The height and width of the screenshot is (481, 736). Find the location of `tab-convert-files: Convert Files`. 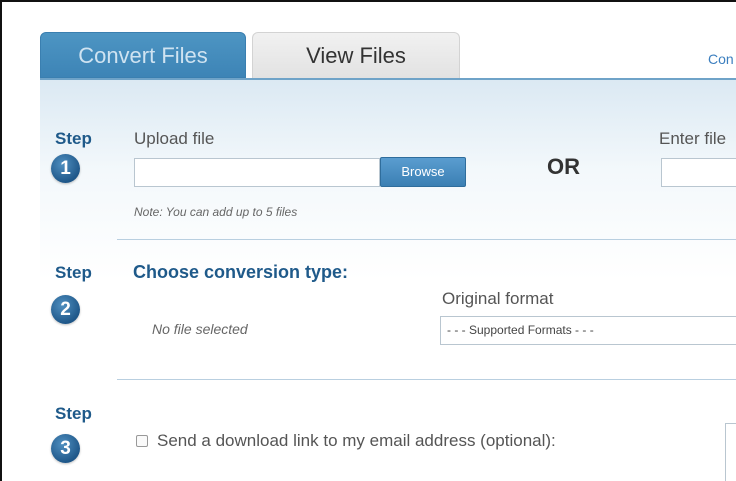

tab-convert-files: Convert Files is located at coordinates (143, 55).